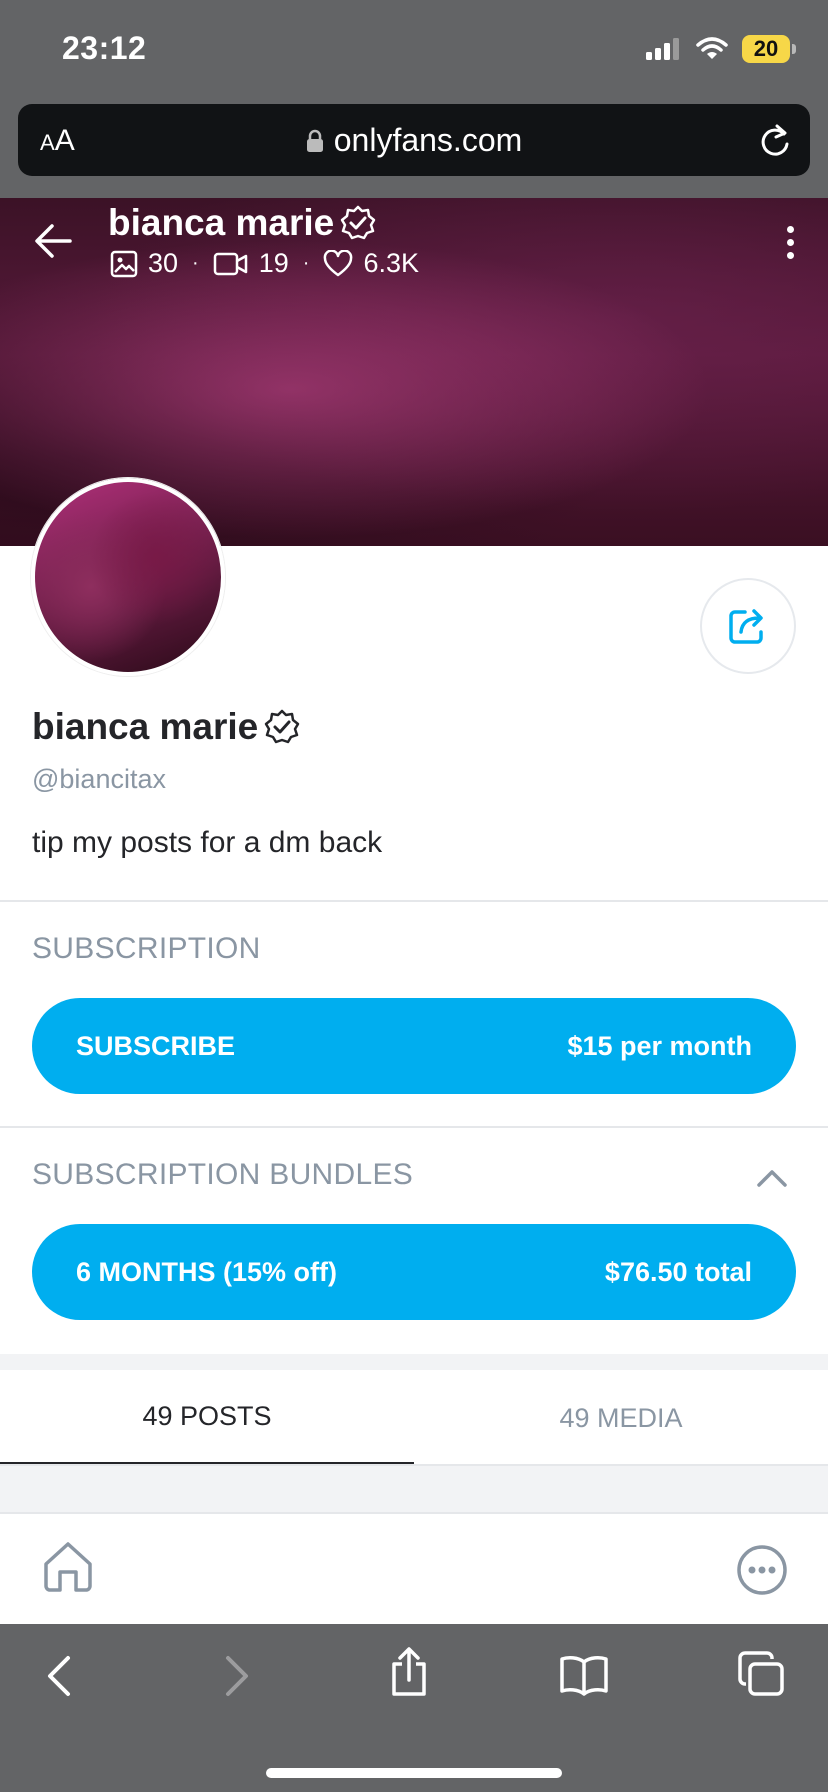  Describe the element at coordinates (207, 1418) in the screenshot. I see `tab-posts: 49 POSTS` at that location.